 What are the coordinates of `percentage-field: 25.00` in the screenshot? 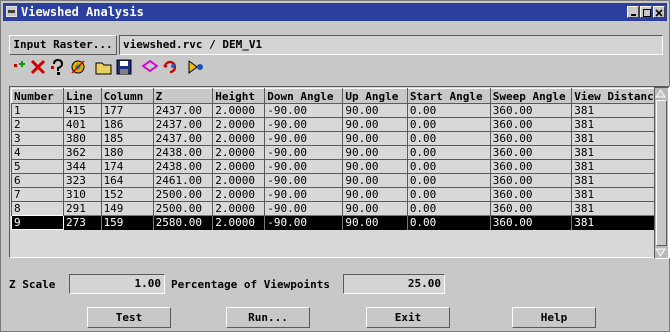 It's located at (394, 284).